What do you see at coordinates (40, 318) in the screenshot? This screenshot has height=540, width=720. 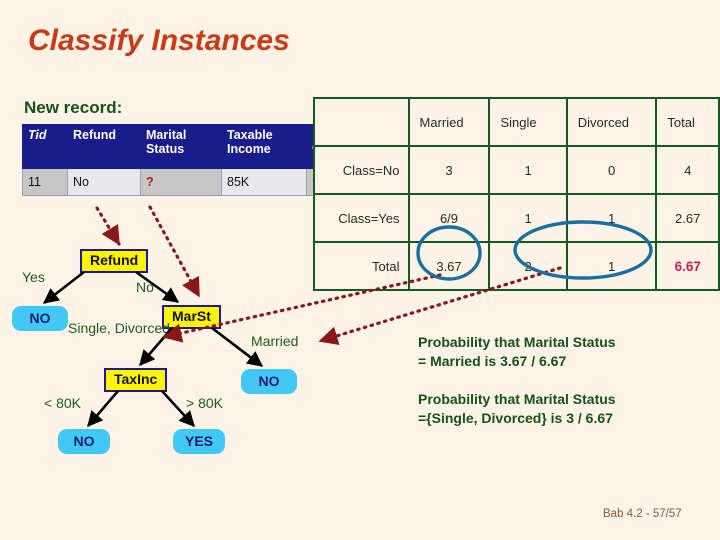 I see `tree-leaf-no-refund-yes: NO` at bounding box center [40, 318].